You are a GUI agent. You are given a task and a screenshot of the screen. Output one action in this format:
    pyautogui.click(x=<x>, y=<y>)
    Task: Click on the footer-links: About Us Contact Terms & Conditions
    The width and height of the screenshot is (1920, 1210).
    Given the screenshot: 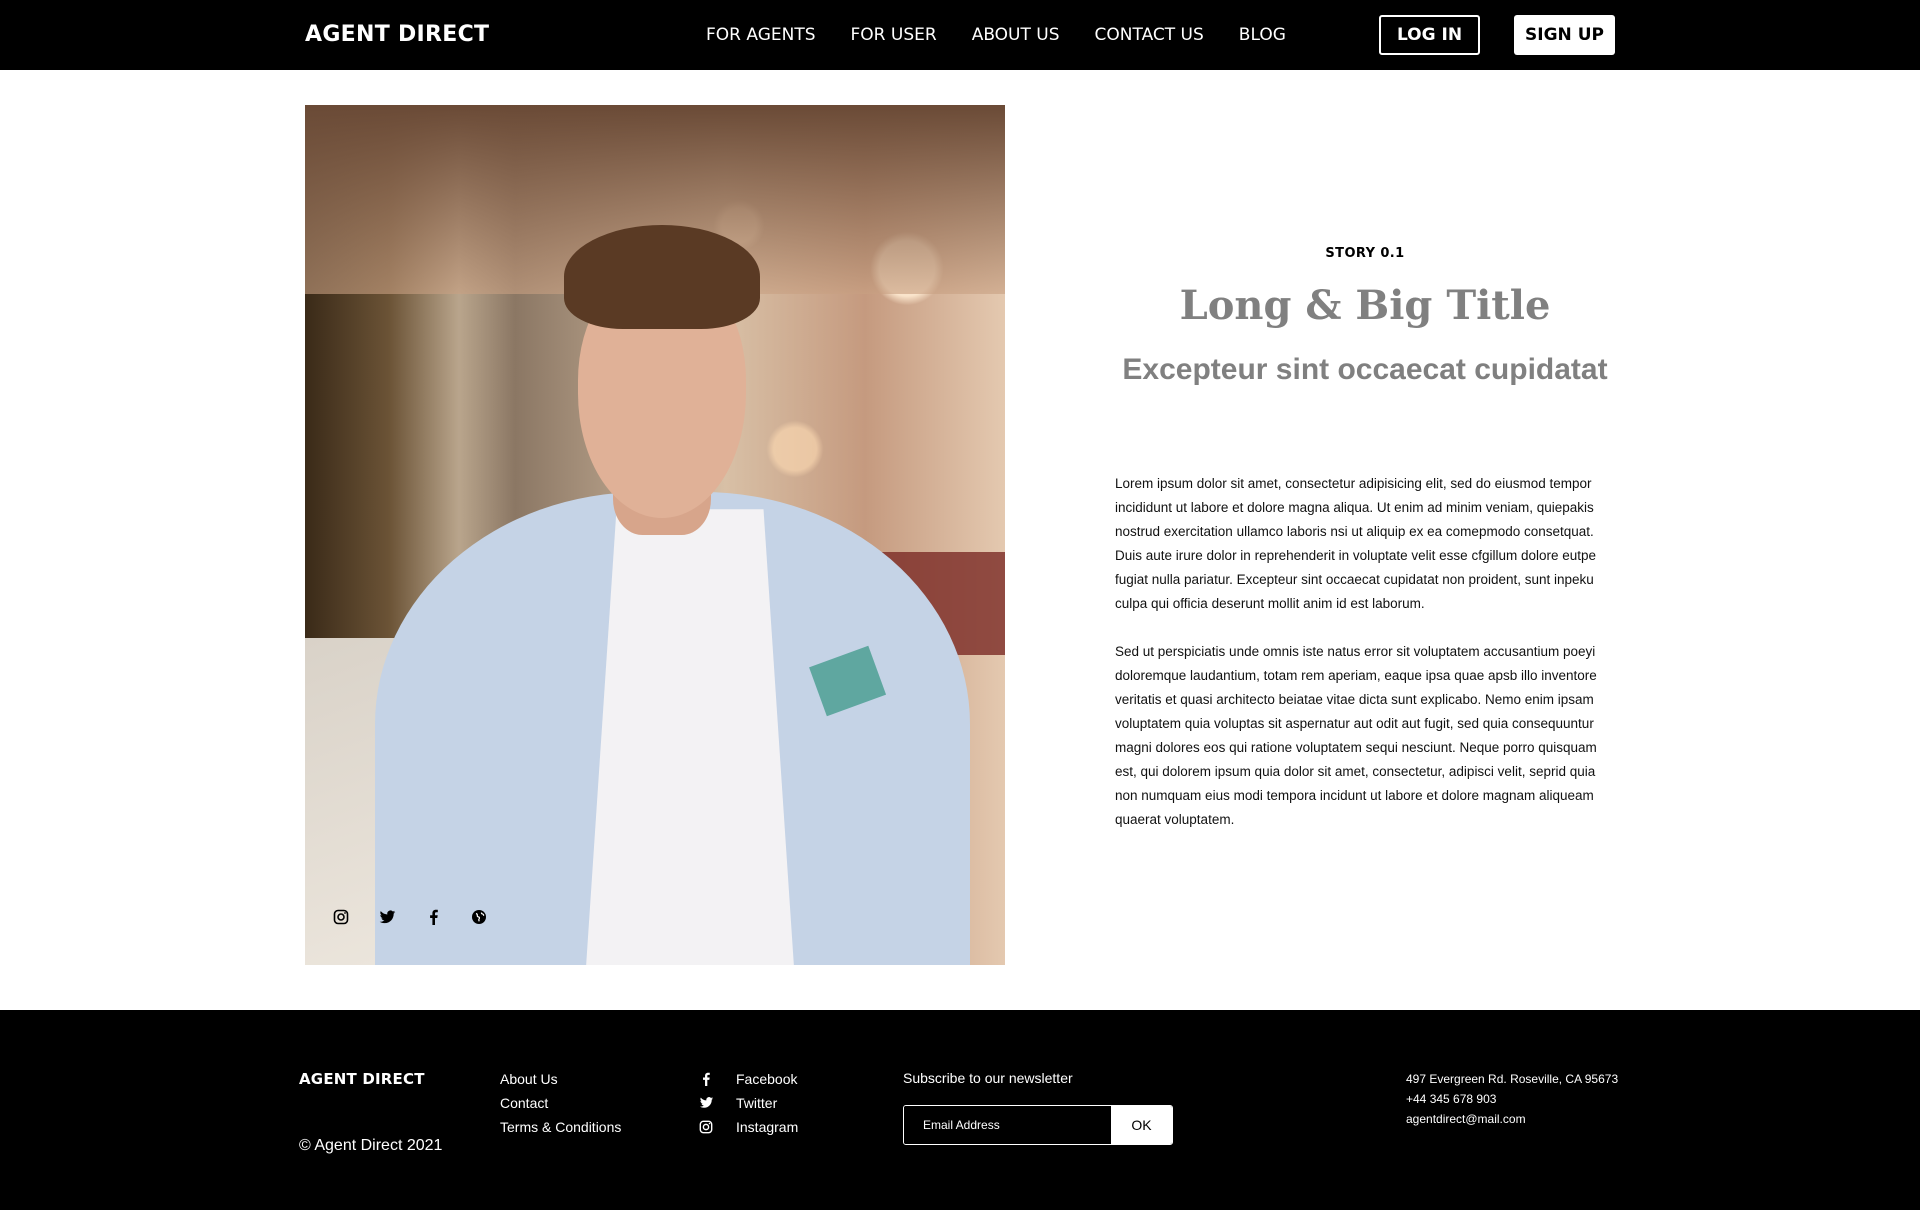 What is the action you would take?
    pyautogui.click(x=560, y=1103)
    